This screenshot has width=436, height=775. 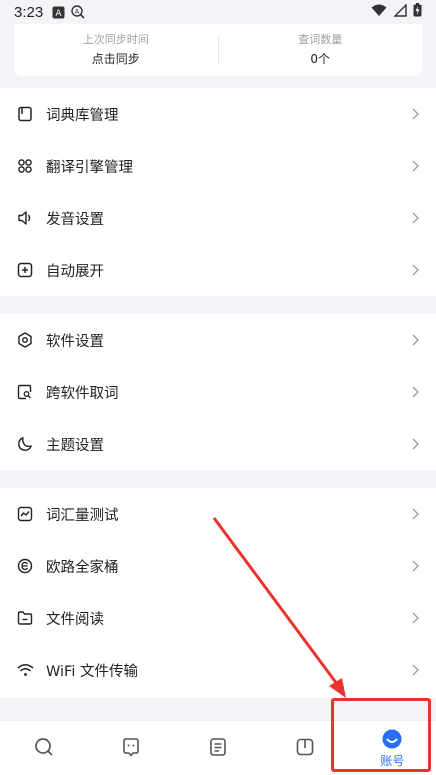 I want to click on sync-card: 上次同步时间 点击同步 查词数量 0个, so click(x=218, y=50).